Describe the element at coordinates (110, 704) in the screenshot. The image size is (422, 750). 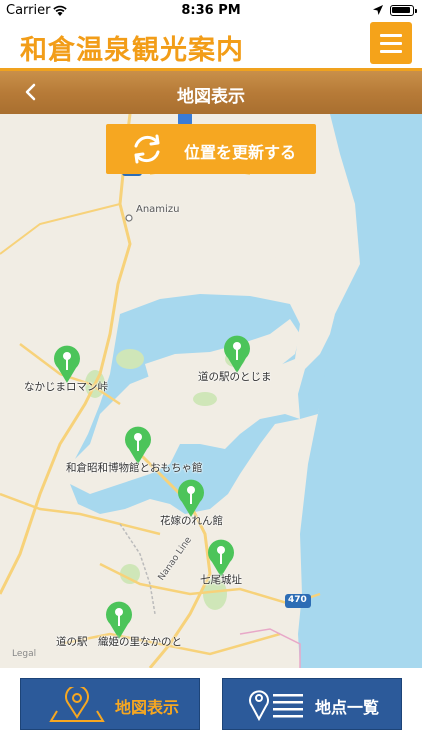
I see `map-view-button: 地図表示` at that location.